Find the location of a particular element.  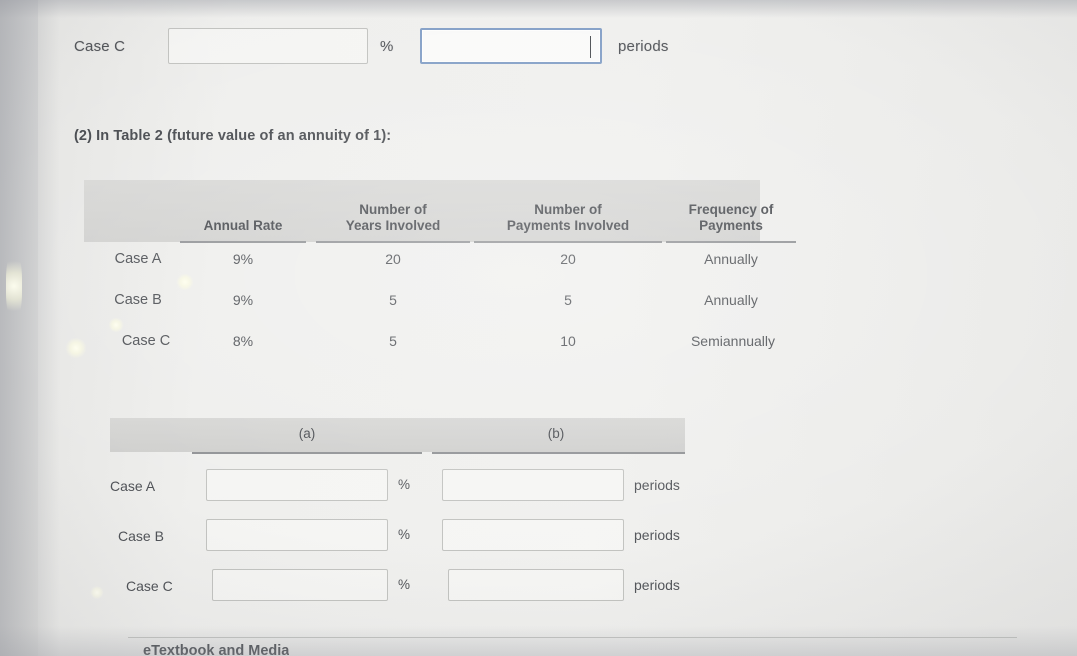

header-payments-line2: Payments Involved is located at coordinates (568, 225).